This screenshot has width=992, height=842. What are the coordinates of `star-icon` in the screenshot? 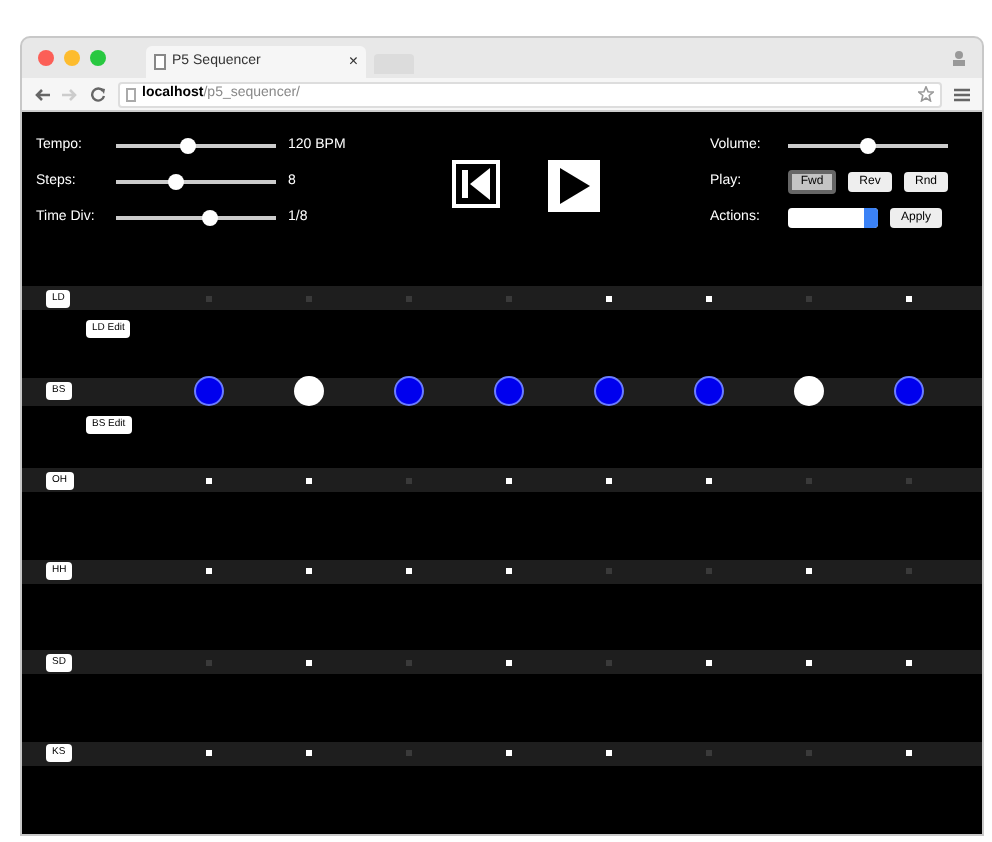 It's located at (926, 94).